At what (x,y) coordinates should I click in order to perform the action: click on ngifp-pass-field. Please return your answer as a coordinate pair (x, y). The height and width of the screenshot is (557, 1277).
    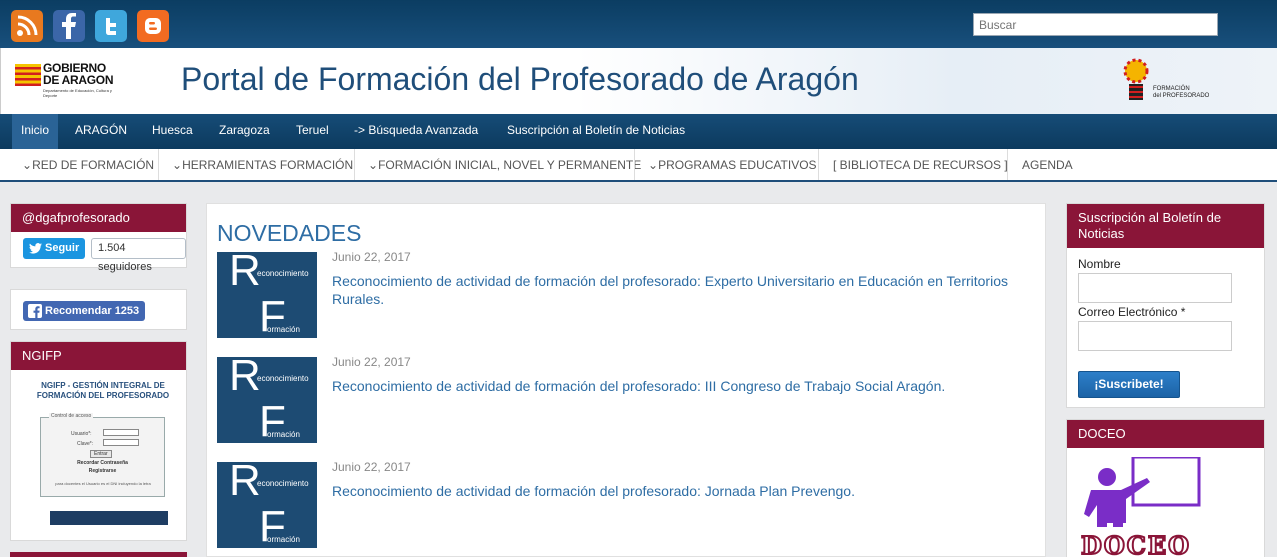
    Looking at the image, I should click on (121, 442).